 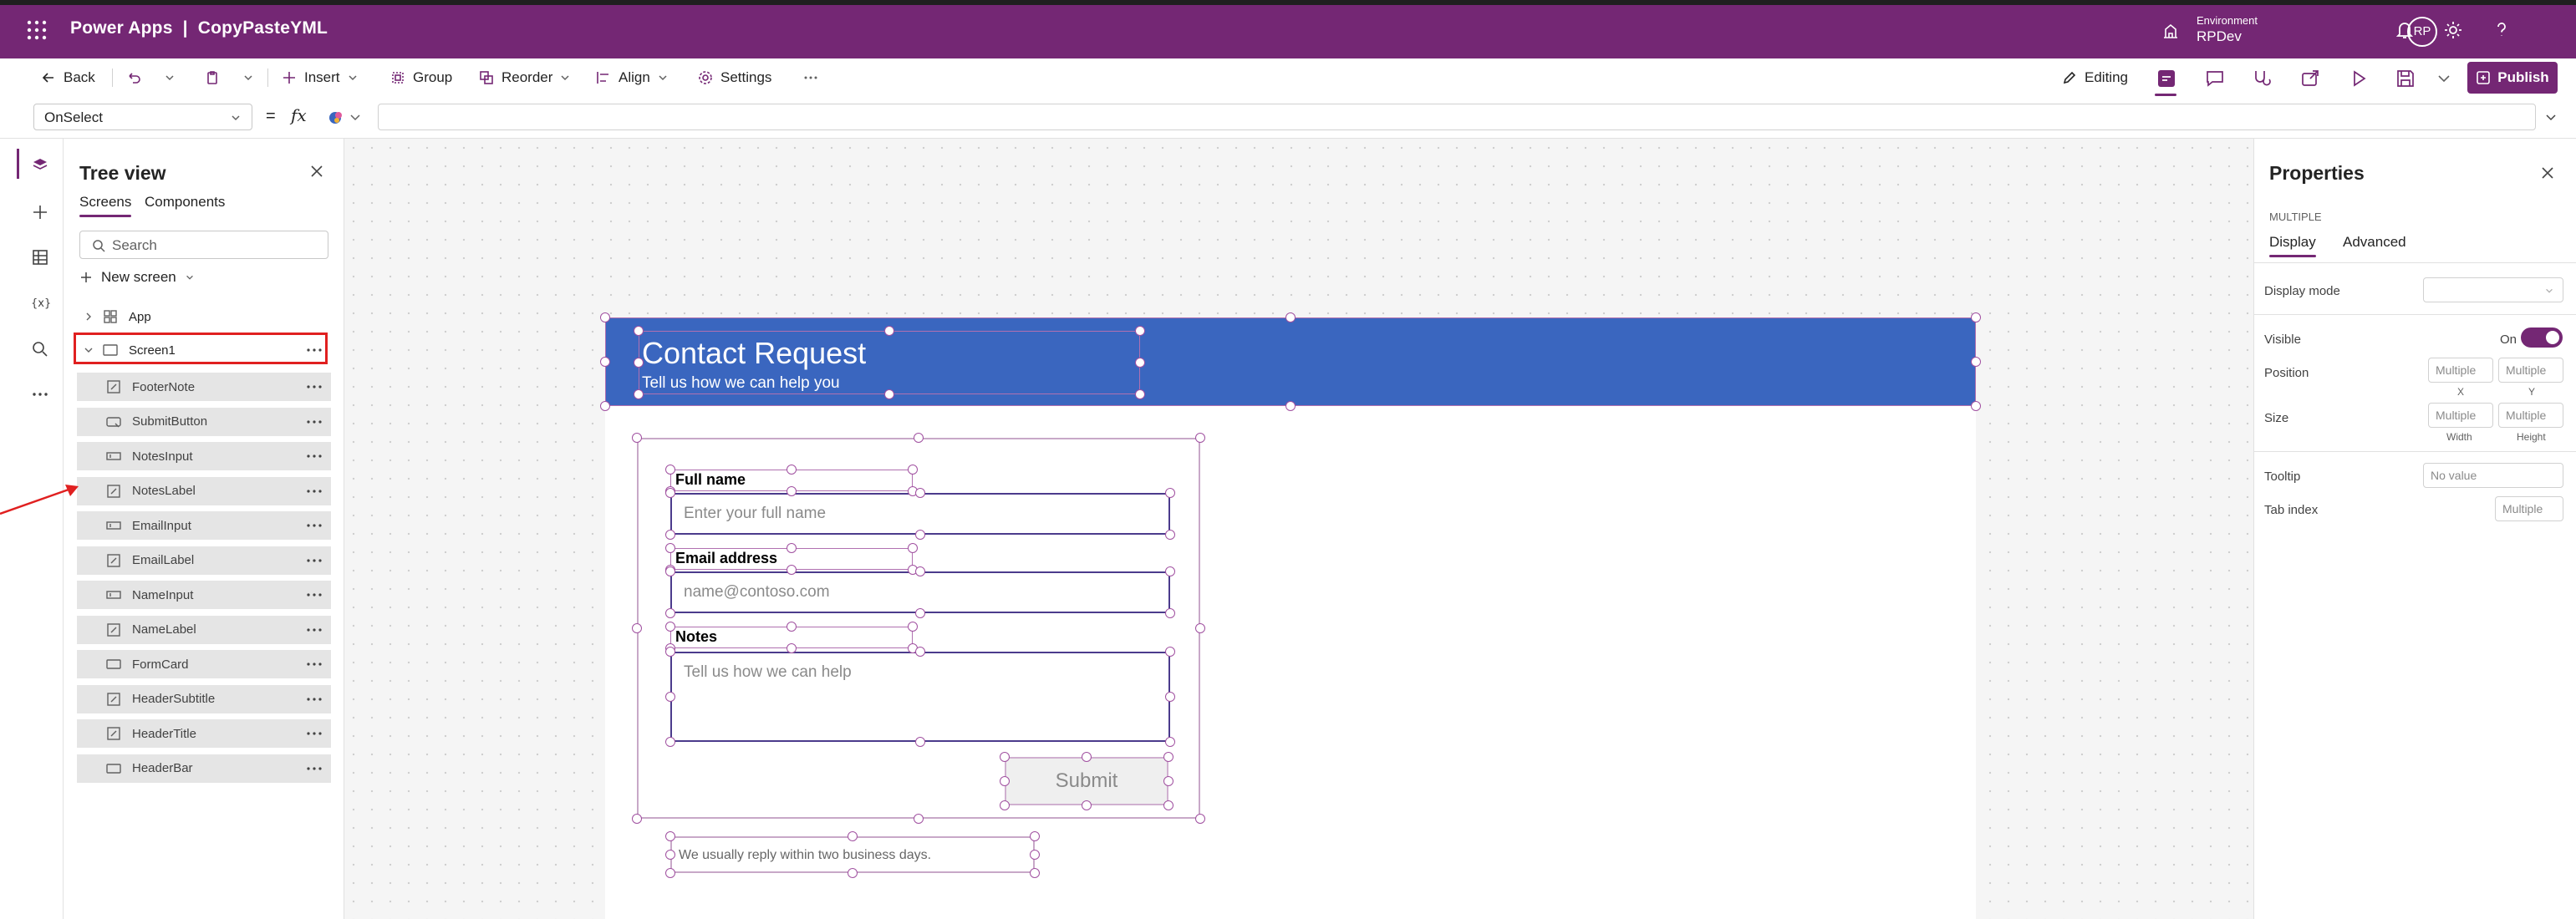 I want to click on save-icon, so click(x=2405, y=78).